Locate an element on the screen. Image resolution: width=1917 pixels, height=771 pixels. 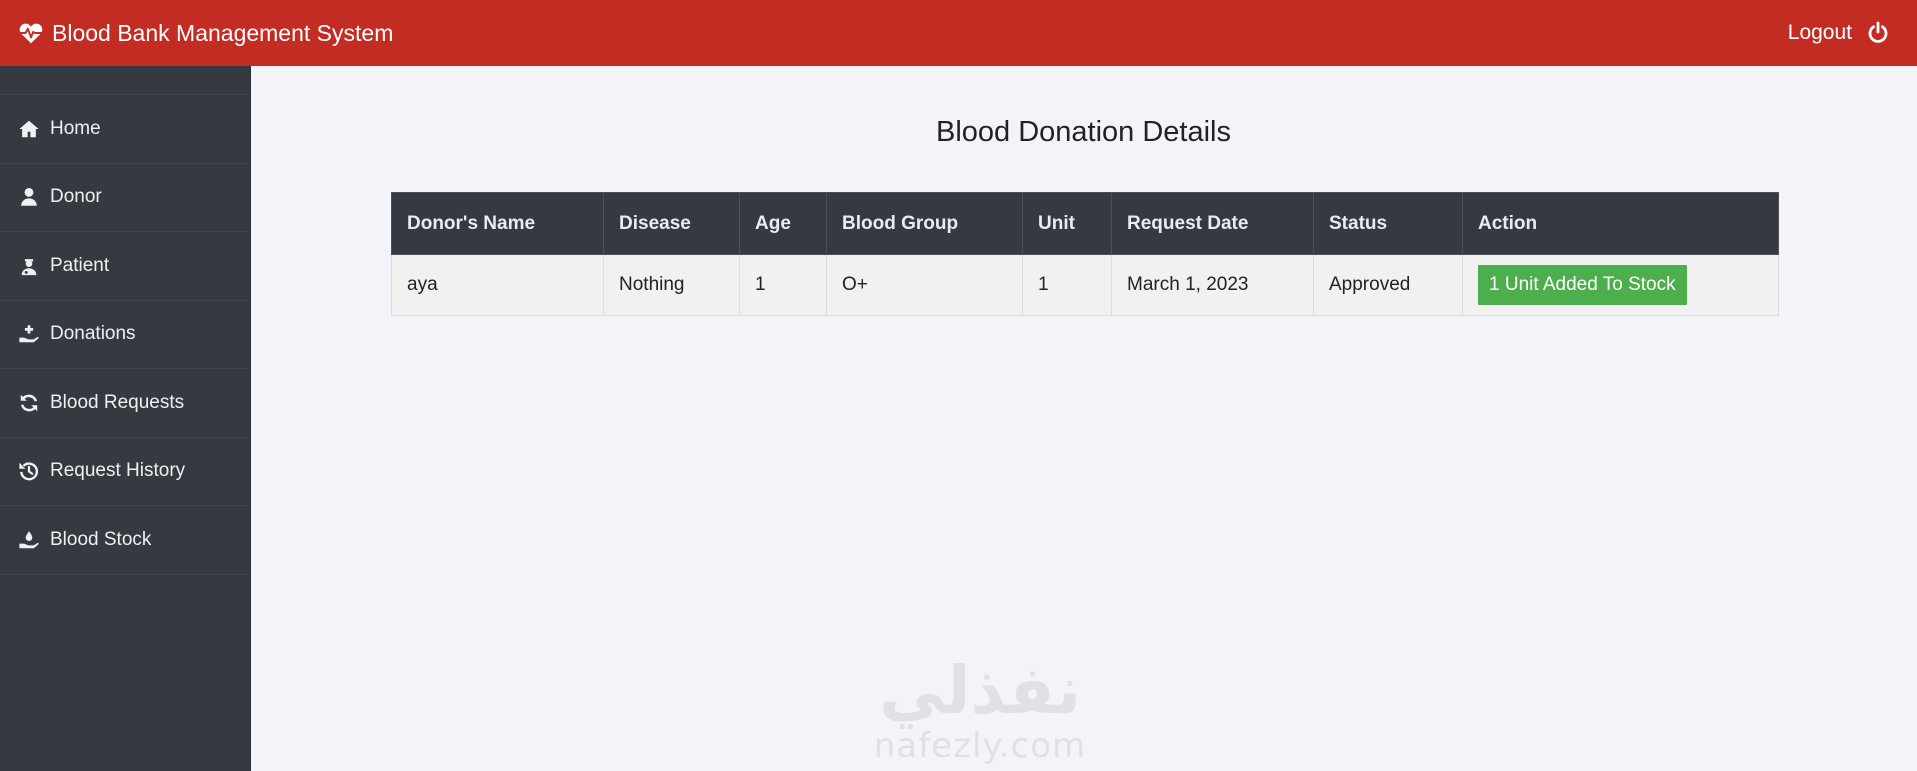
watermark: نفذلي nafezly.com is located at coordinates (980, 709).